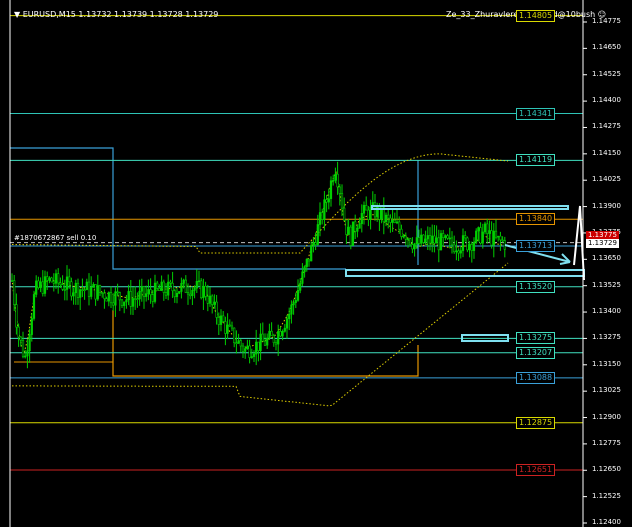 The height and width of the screenshot is (527, 632). I want to click on level-price-tag: 1.13713, so click(536, 246).